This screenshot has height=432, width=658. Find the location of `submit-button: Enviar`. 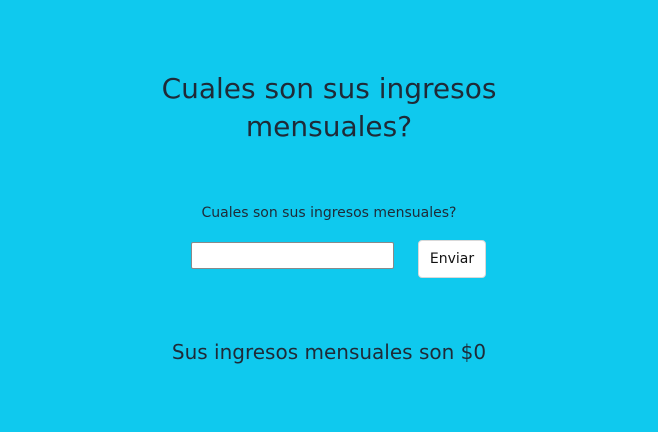

submit-button: Enviar is located at coordinates (452, 259).